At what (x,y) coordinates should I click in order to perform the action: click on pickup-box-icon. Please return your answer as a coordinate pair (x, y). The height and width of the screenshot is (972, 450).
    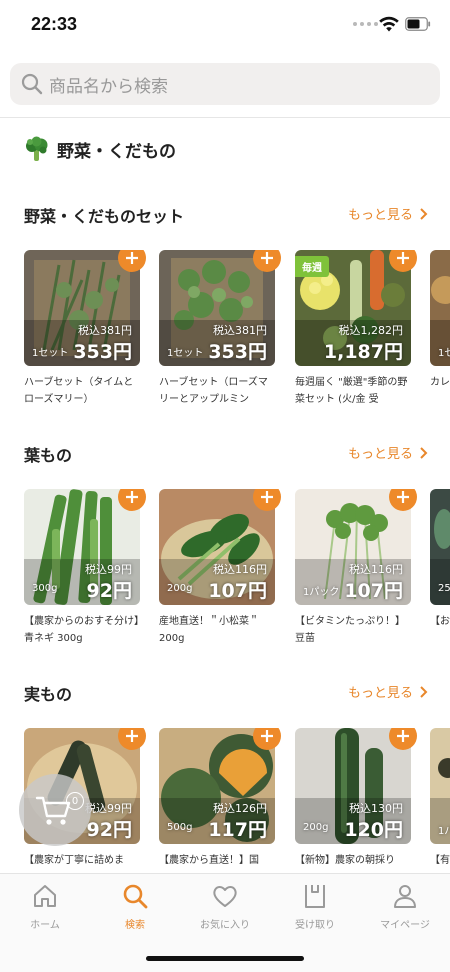
    Looking at the image, I should click on (315, 896).